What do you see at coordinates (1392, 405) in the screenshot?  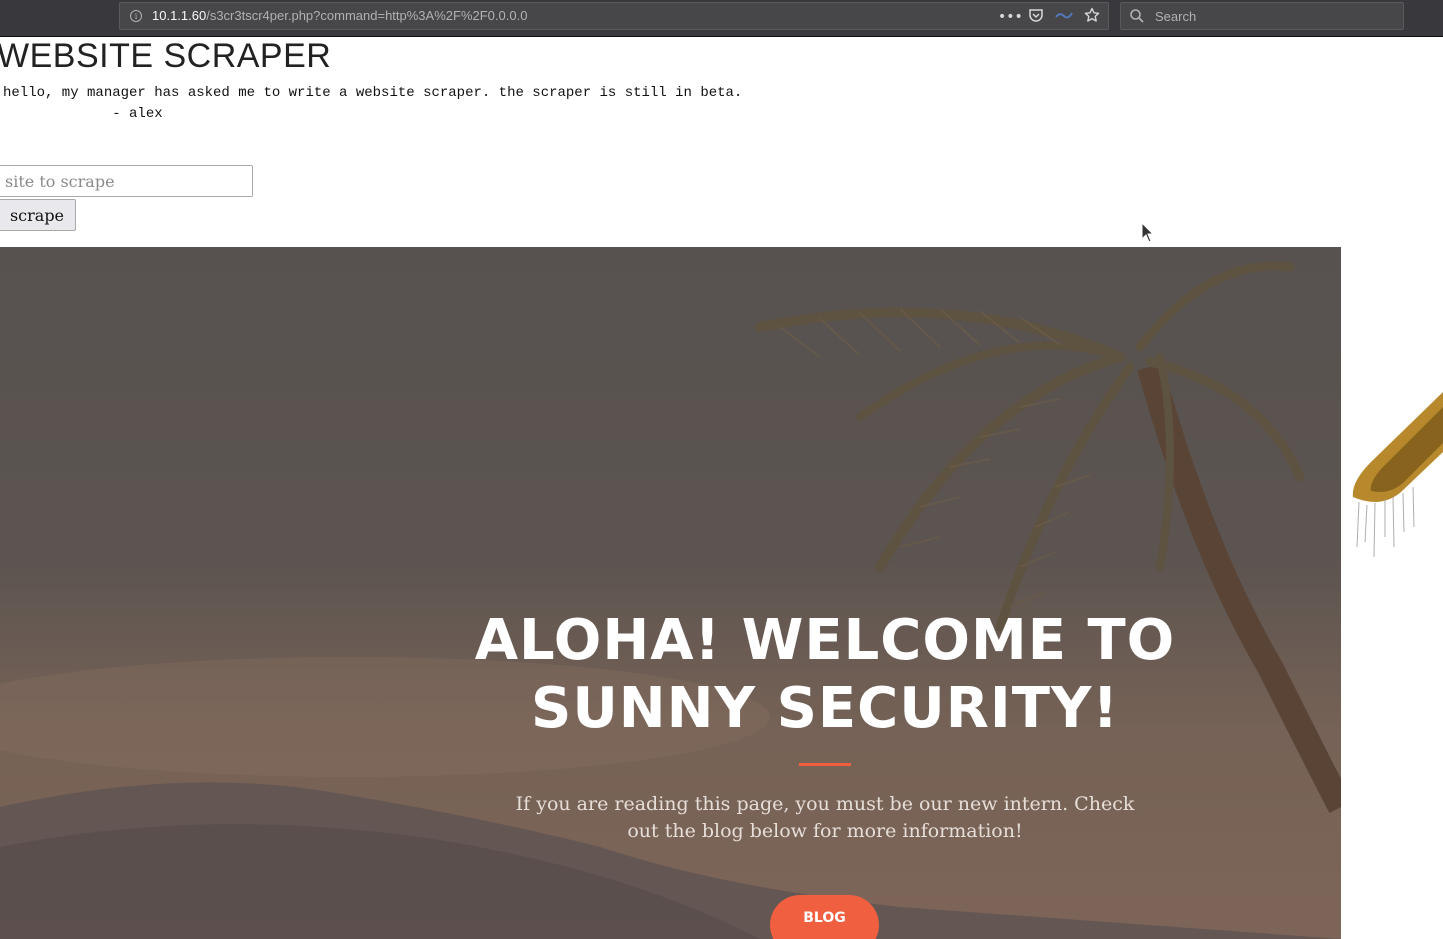 I see `side-image` at bounding box center [1392, 405].